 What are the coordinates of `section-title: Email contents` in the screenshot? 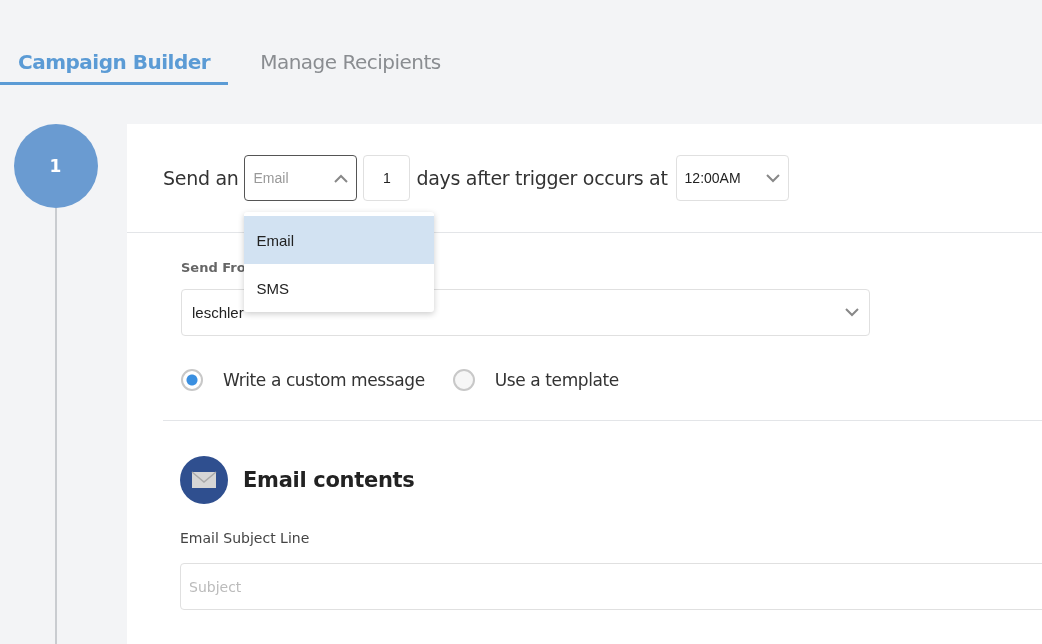 It's located at (329, 480).